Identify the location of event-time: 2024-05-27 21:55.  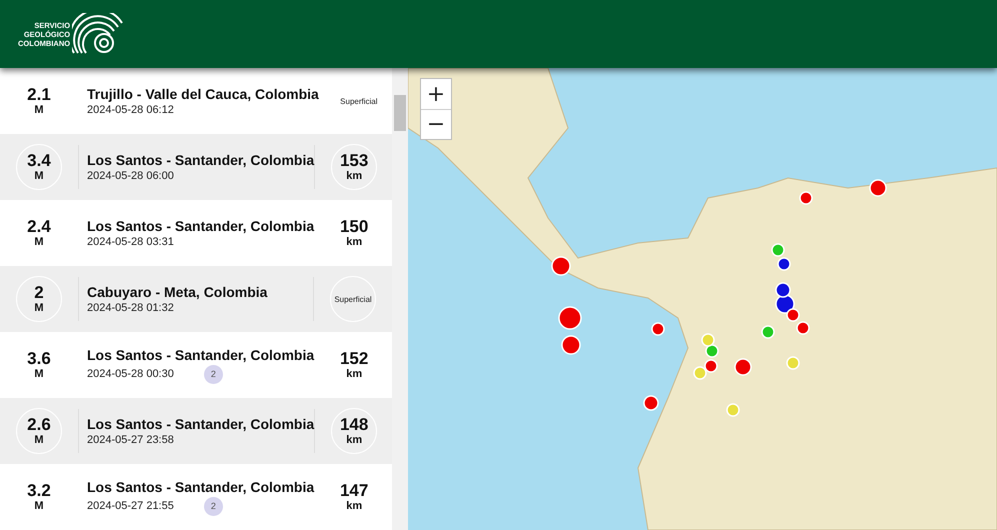
(130, 506).